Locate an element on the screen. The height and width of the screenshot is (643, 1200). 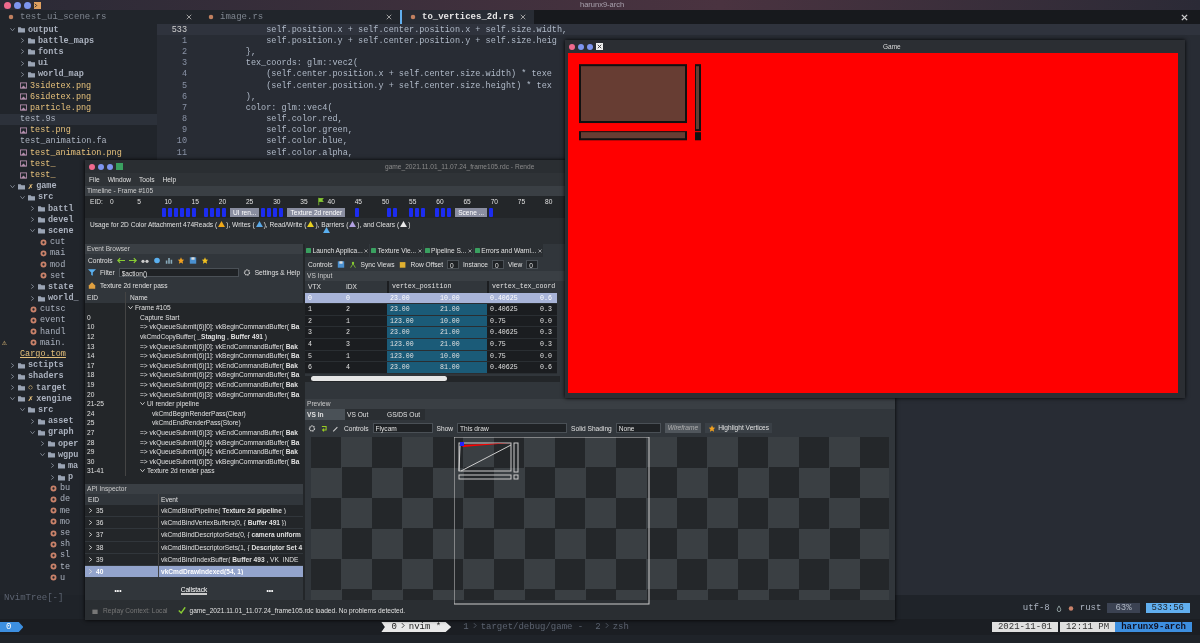
filetype-label: rust is located at coordinates (1090, 608).